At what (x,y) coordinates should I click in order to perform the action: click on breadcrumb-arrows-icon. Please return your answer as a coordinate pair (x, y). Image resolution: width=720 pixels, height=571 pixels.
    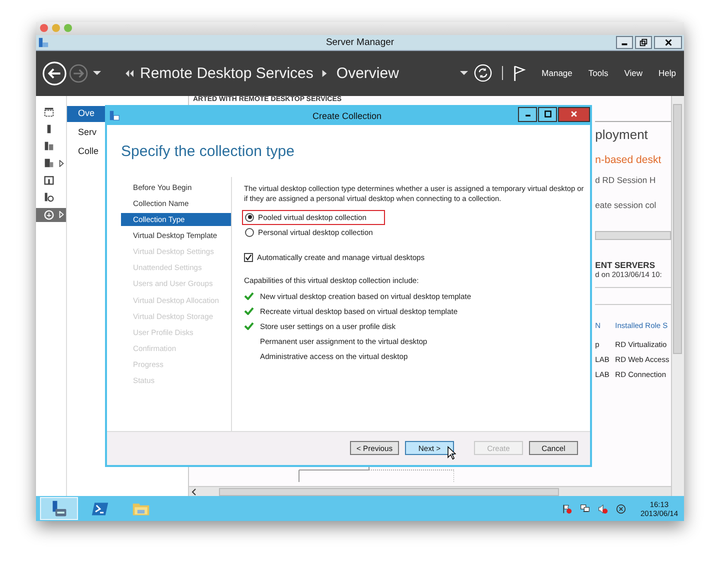
    Looking at the image, I should click on (130, 73).